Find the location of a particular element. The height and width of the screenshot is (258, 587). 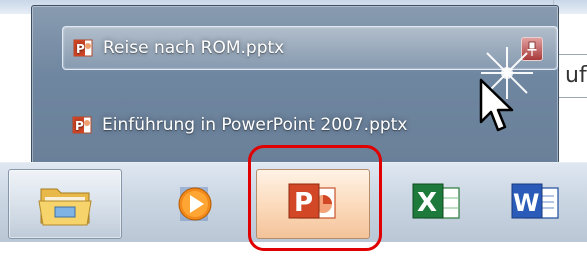

taskbar-button-excel: X is located at coordinates (437, 204).